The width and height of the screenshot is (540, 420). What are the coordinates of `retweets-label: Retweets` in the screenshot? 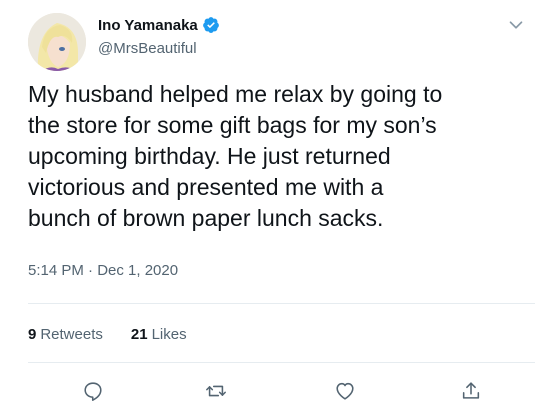 It's located at (71, 334).